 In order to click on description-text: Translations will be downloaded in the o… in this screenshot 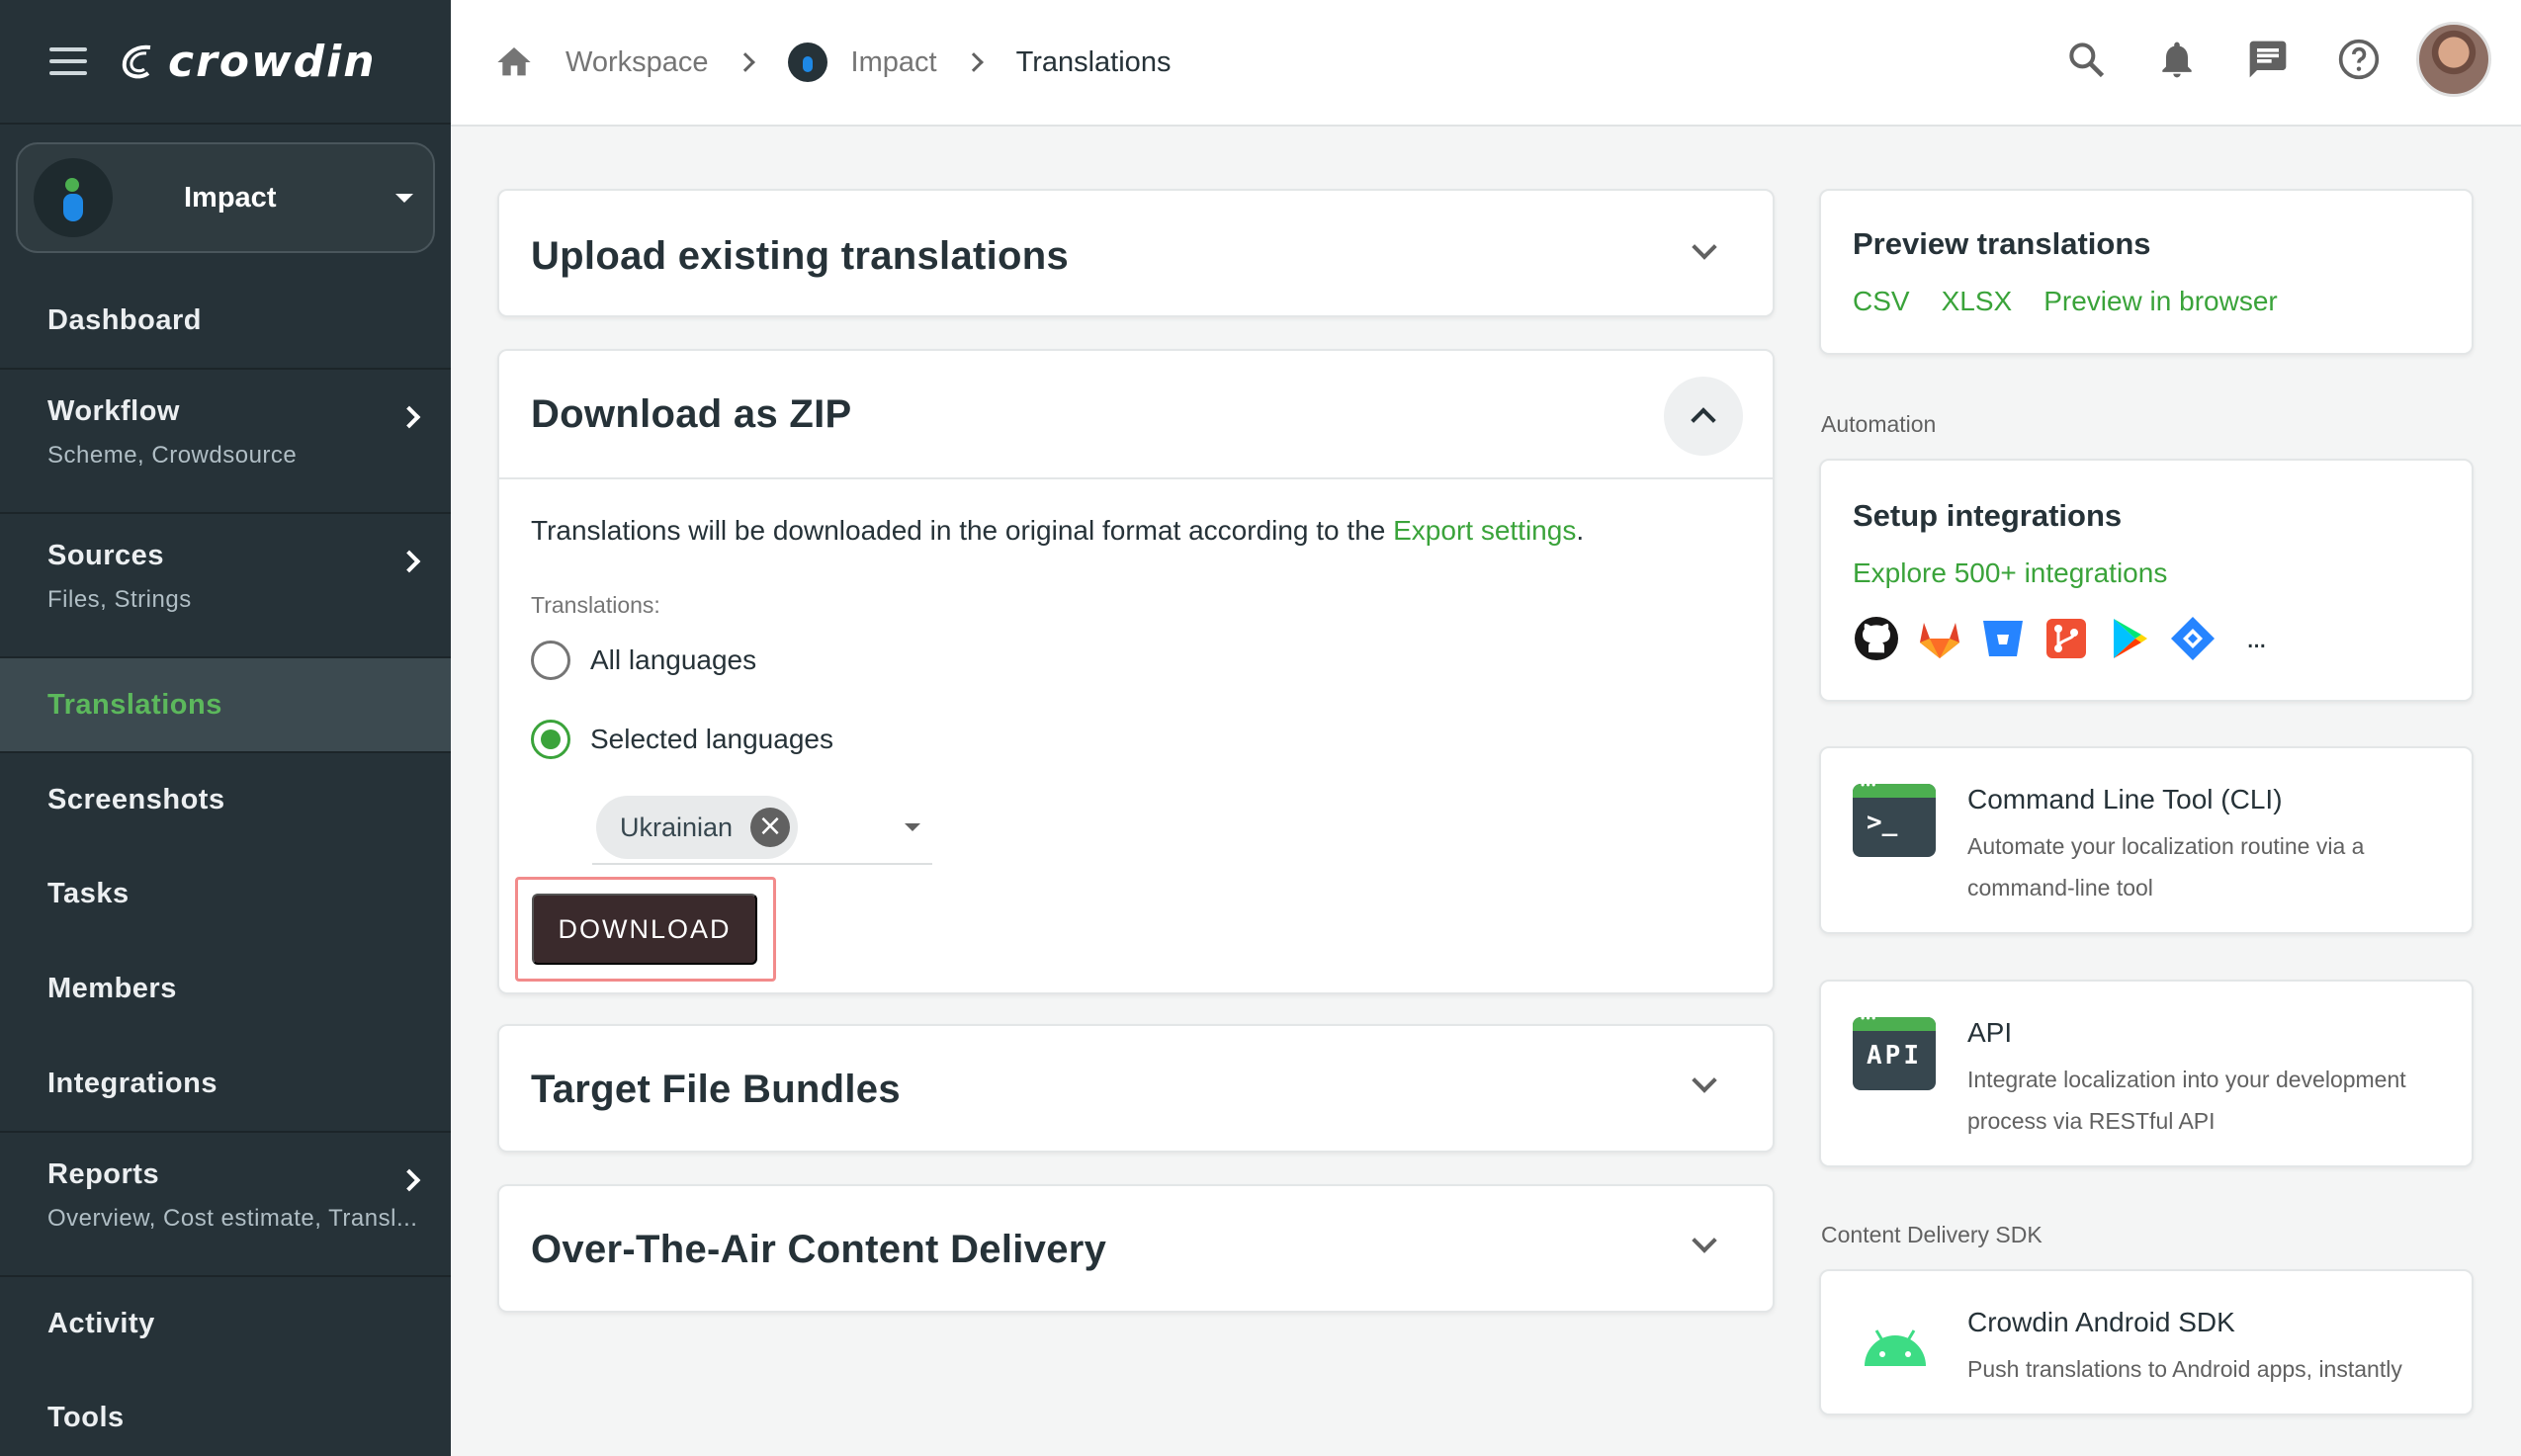, I will do `click(963, 530)`.